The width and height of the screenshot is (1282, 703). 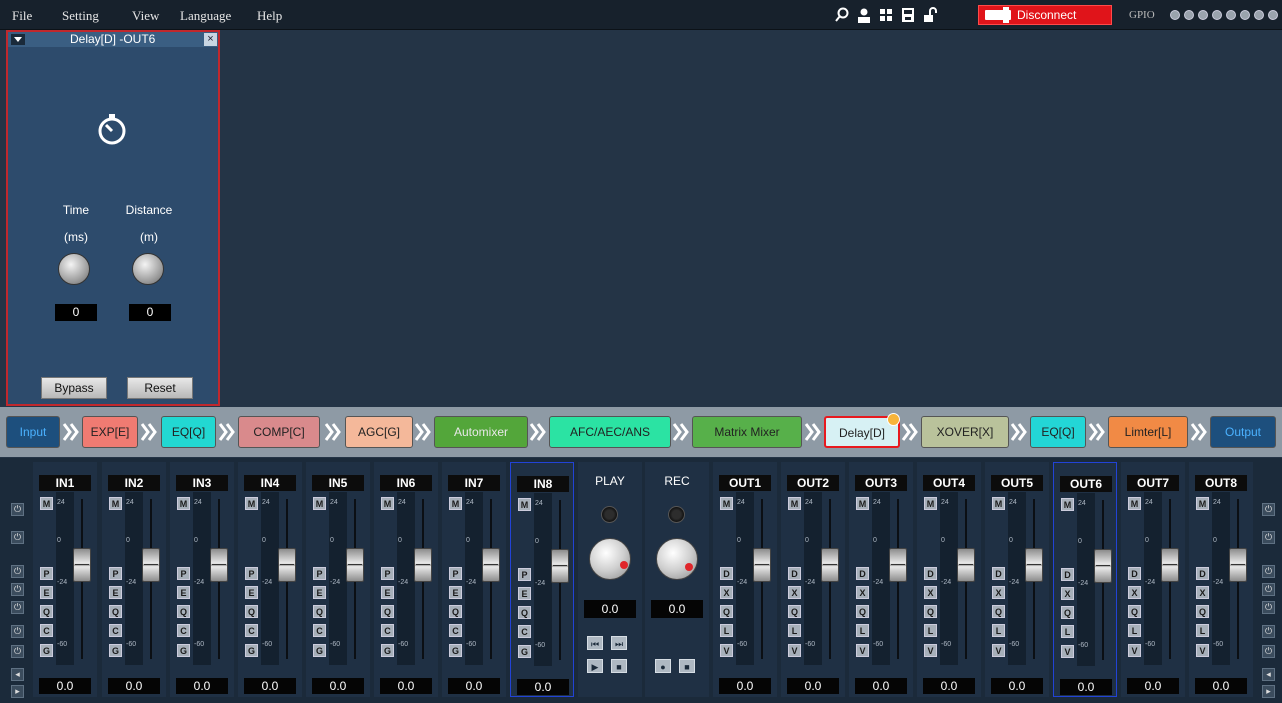 I want to click on grid-icon, so click(x=886, y=15).